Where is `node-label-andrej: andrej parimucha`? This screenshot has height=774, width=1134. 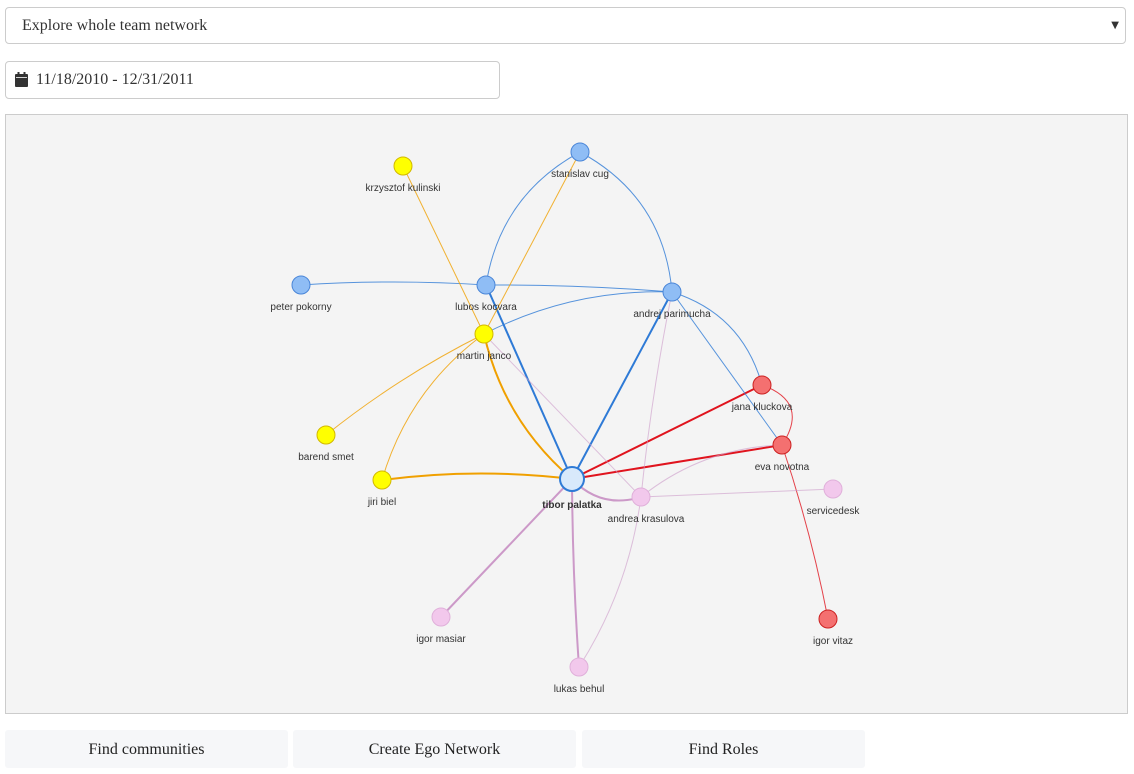
node-label-andrej: andrej parimucha is located at coordinates (672, 314).